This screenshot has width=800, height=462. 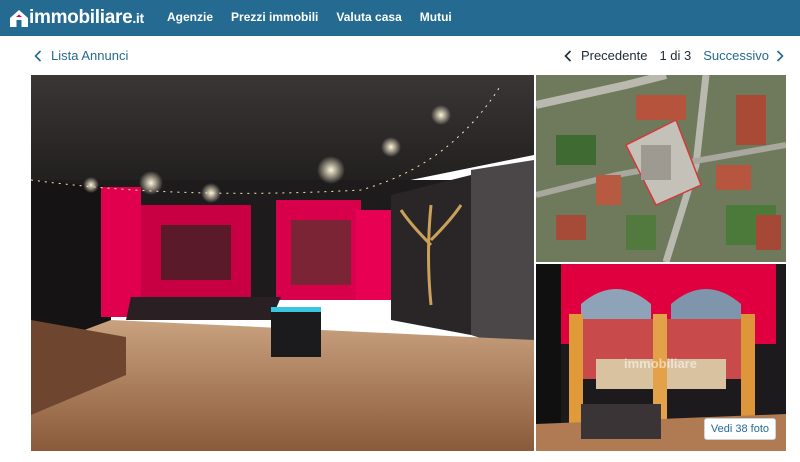 What do you see at coordinates (736, 55) in the screenshot?
I see `next-link: Successivo` at bounding box center [736, 55].